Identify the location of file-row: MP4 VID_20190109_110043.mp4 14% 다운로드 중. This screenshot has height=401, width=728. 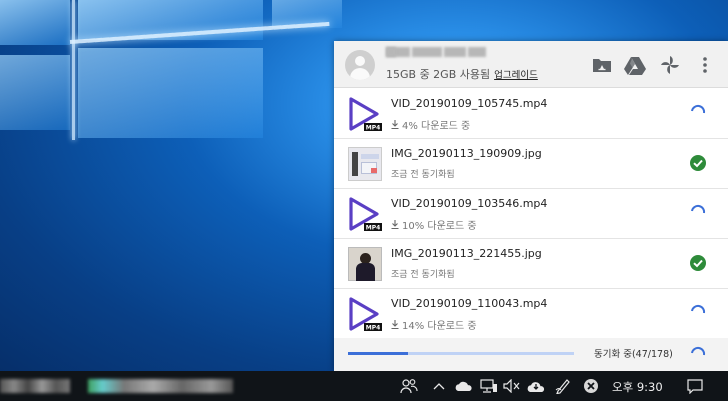
(531, 314).